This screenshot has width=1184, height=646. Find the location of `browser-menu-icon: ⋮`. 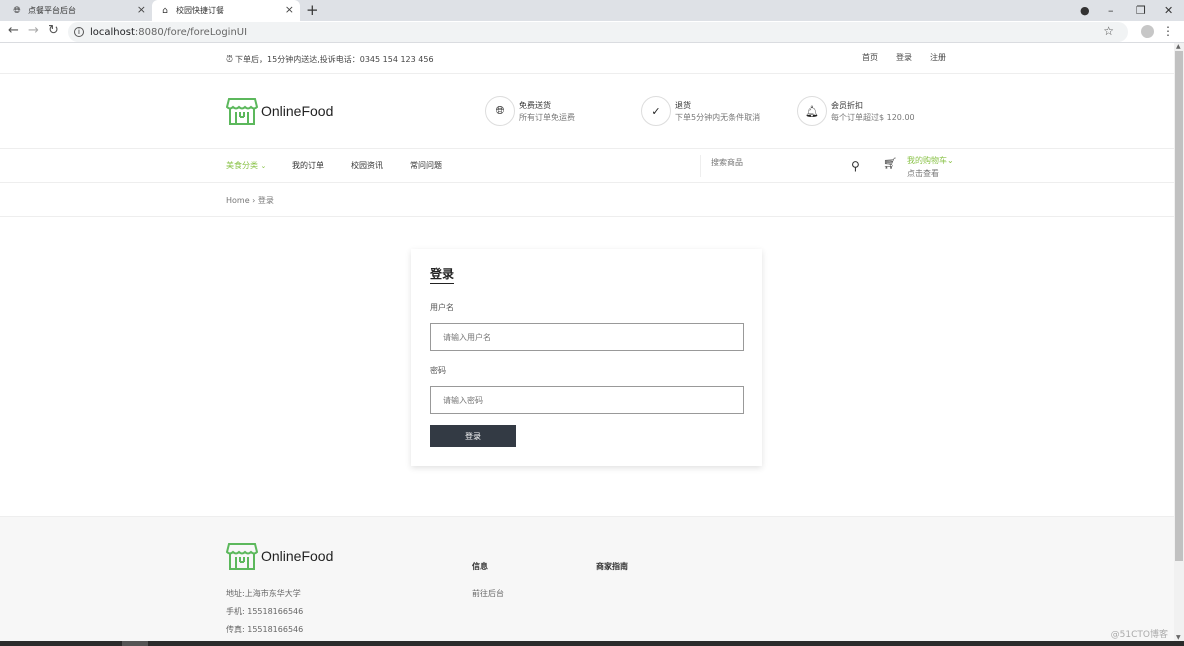

browser-menu-icon: ⋮ is located at coordinates (1168, 31).